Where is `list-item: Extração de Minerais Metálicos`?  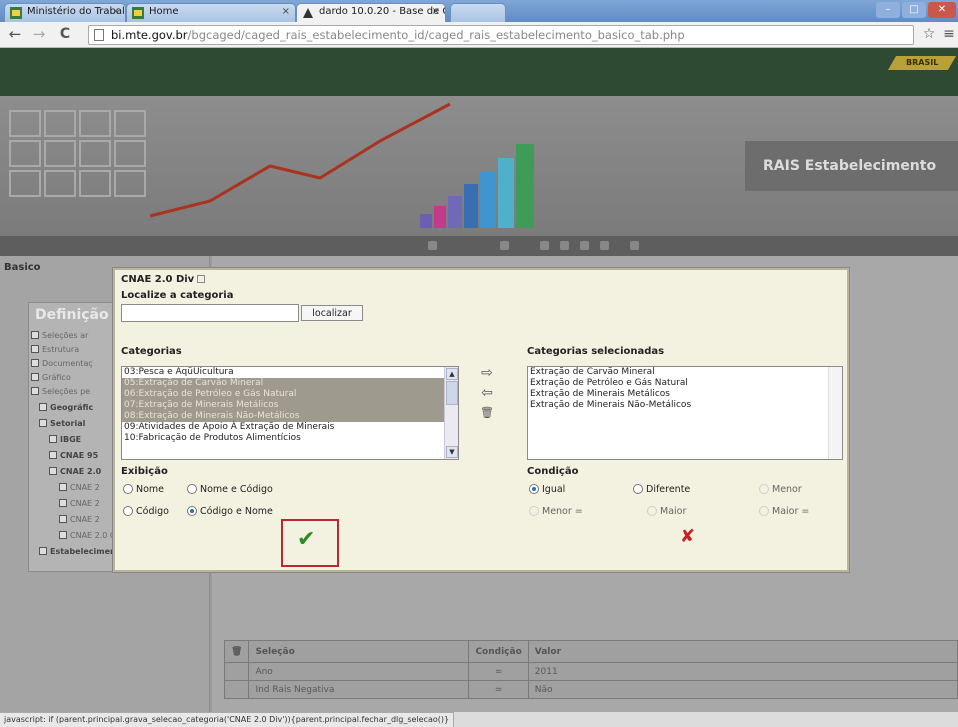 list-item: Extração de Minerais Metálicos is located at coordinates (685, 394).